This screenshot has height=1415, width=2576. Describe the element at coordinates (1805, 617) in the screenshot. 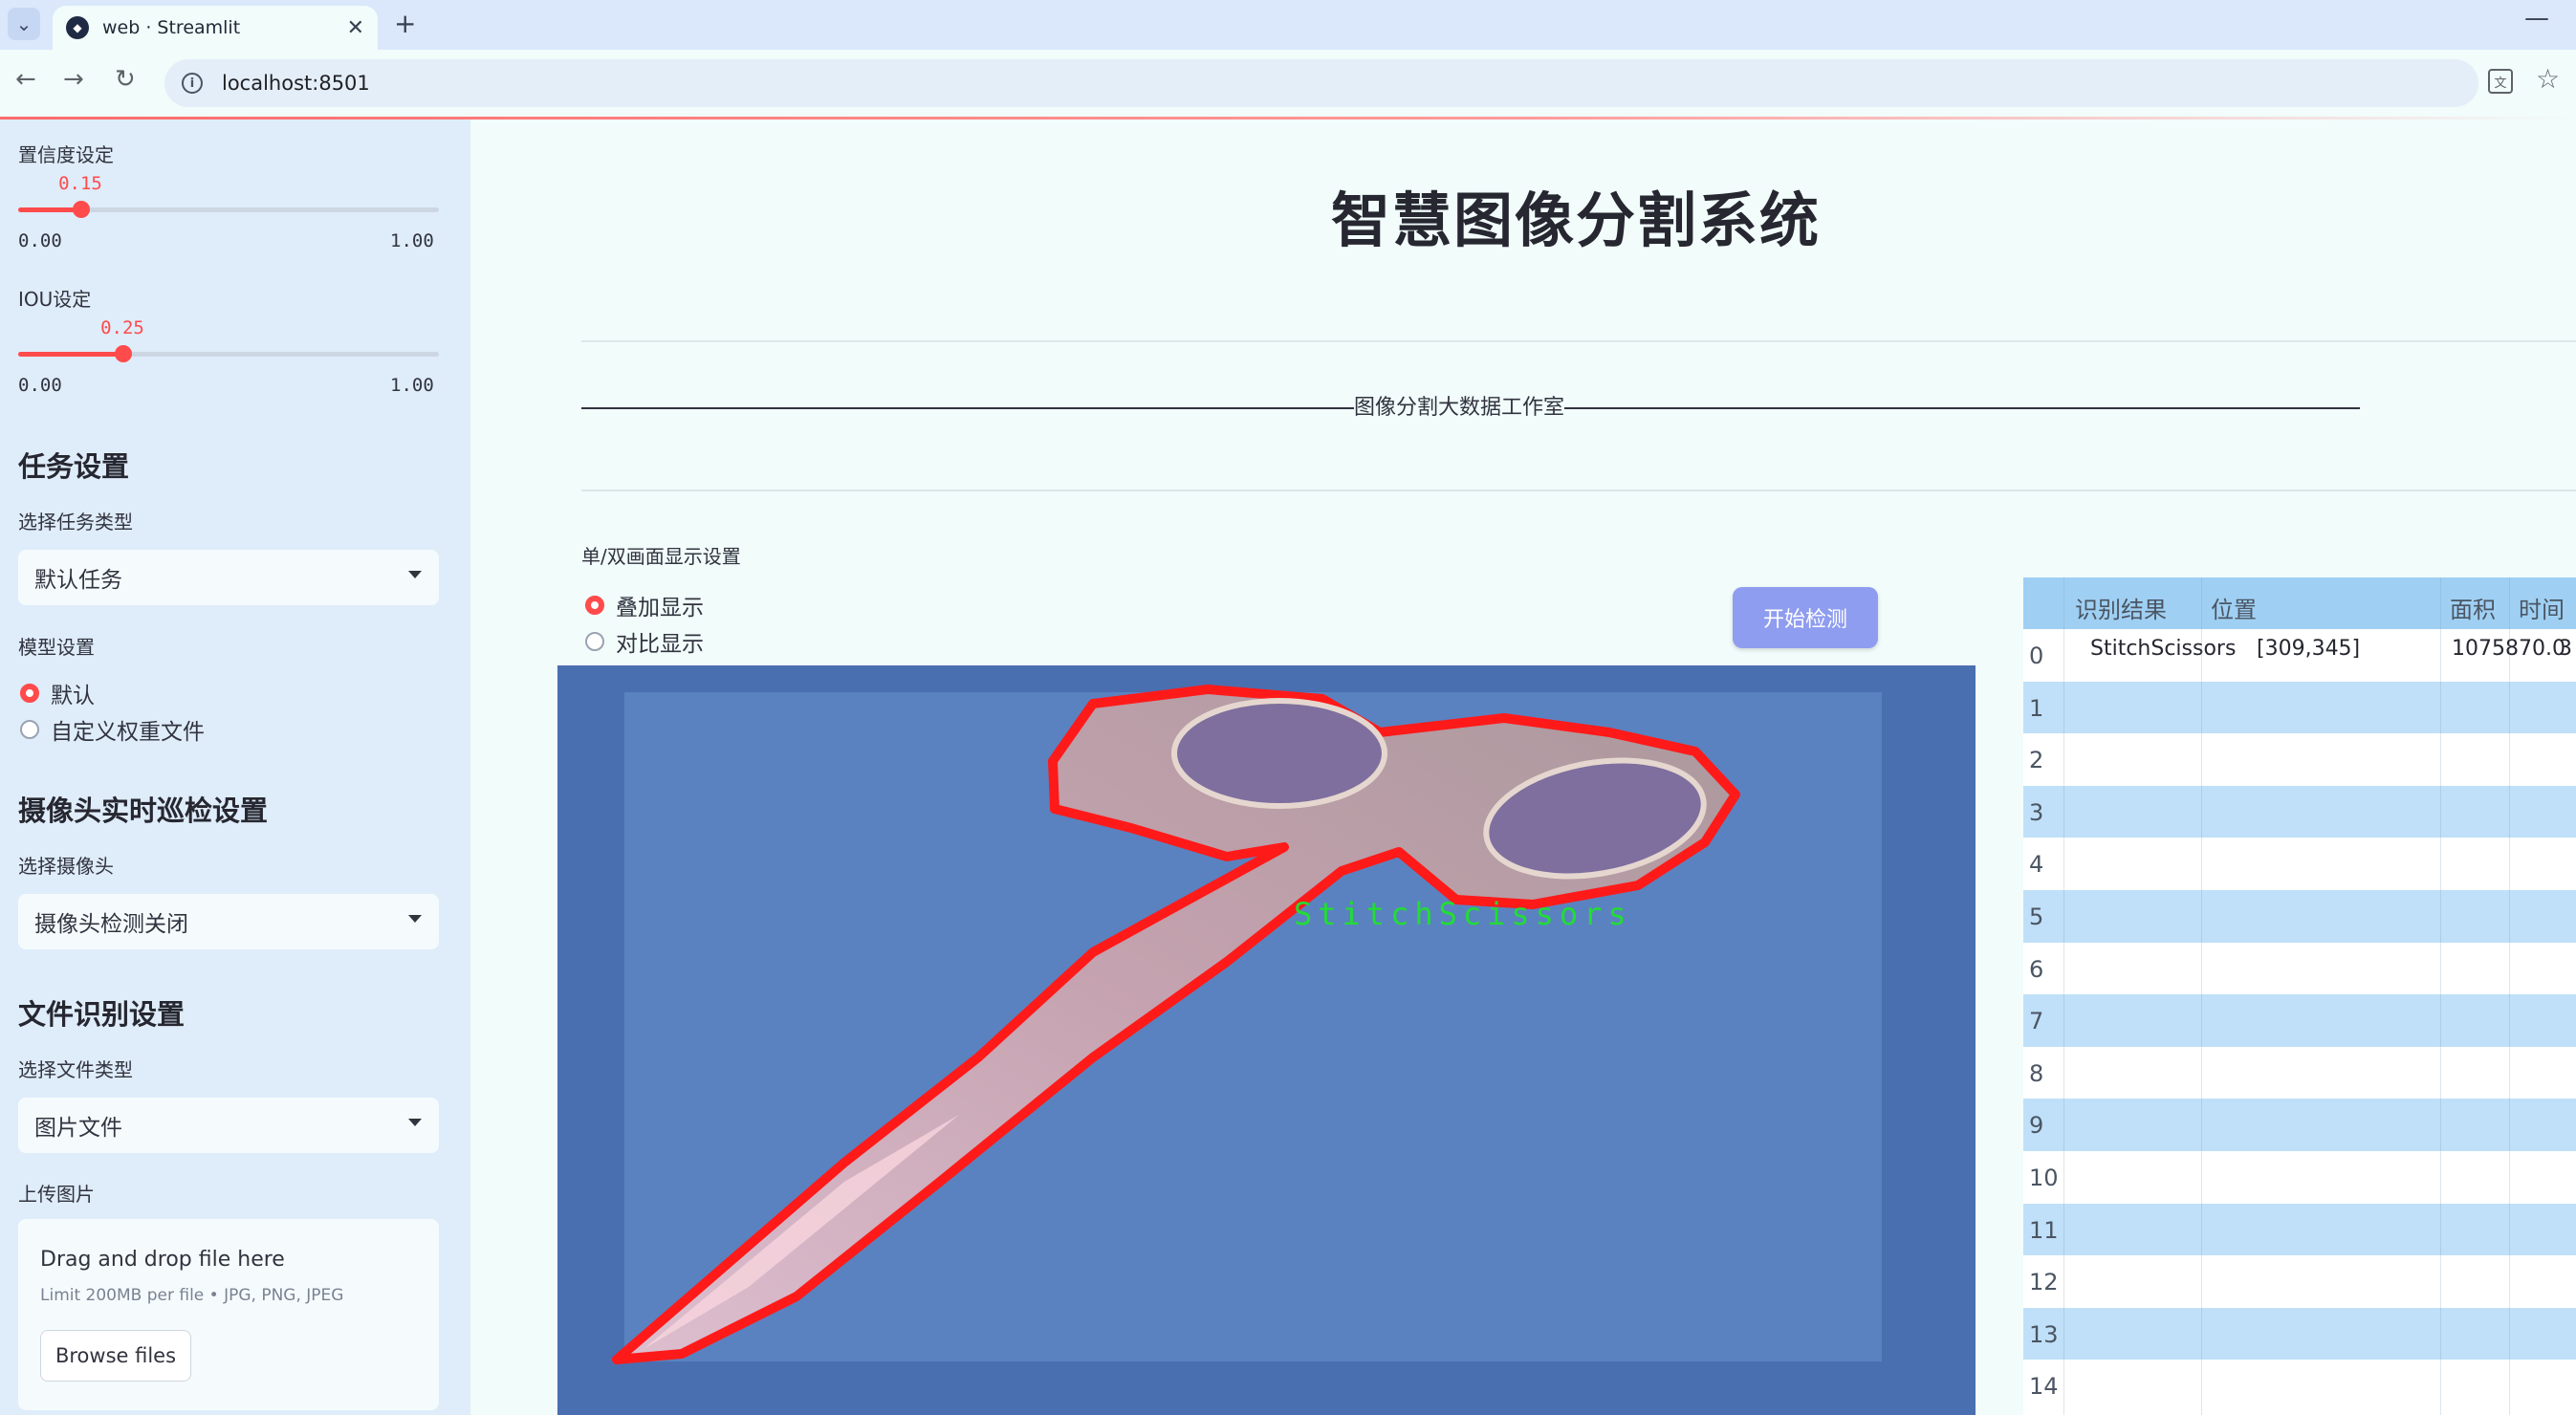

I see `start-detection-button: 开始检测` at that location.